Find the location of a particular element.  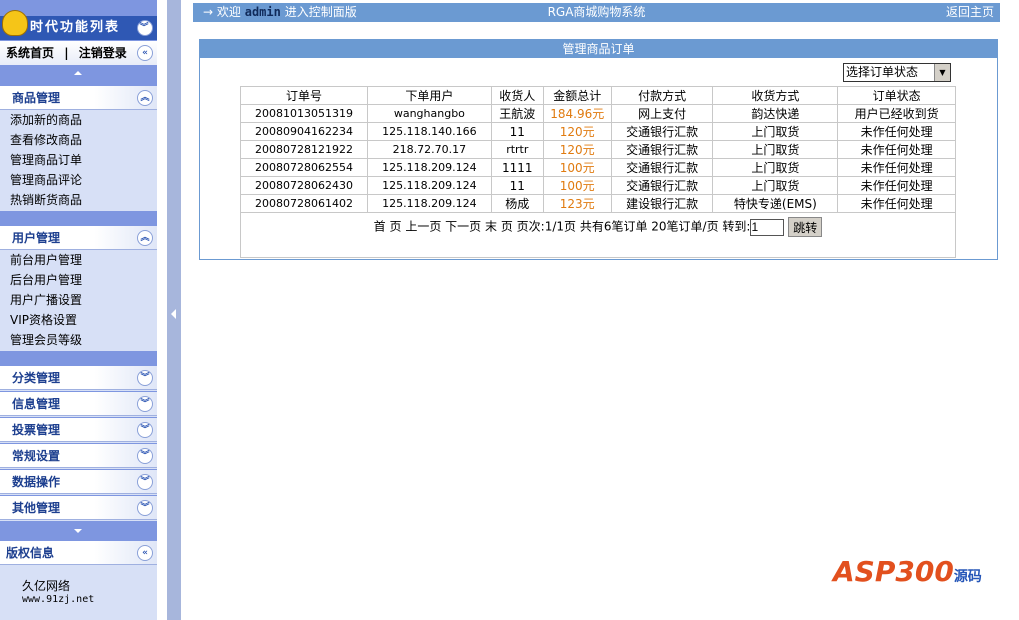

collapse-arrow-icon is located at coordinates (173, 314).